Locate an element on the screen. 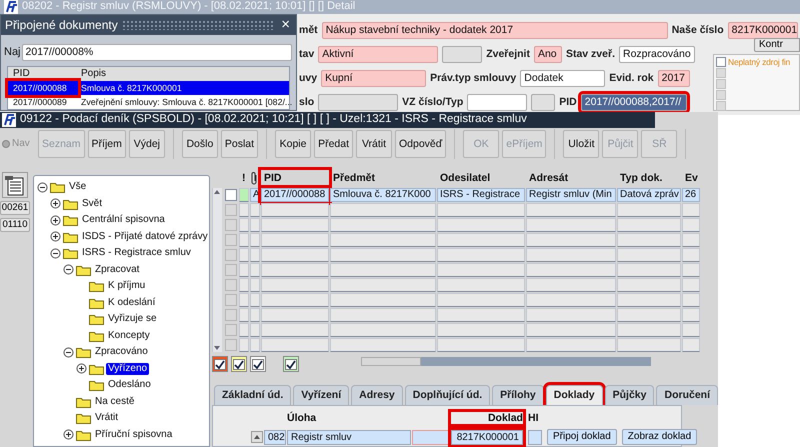 This screenshot has width=800, height=447. tree-item: K odeslání is located at coordinates (132, 302).